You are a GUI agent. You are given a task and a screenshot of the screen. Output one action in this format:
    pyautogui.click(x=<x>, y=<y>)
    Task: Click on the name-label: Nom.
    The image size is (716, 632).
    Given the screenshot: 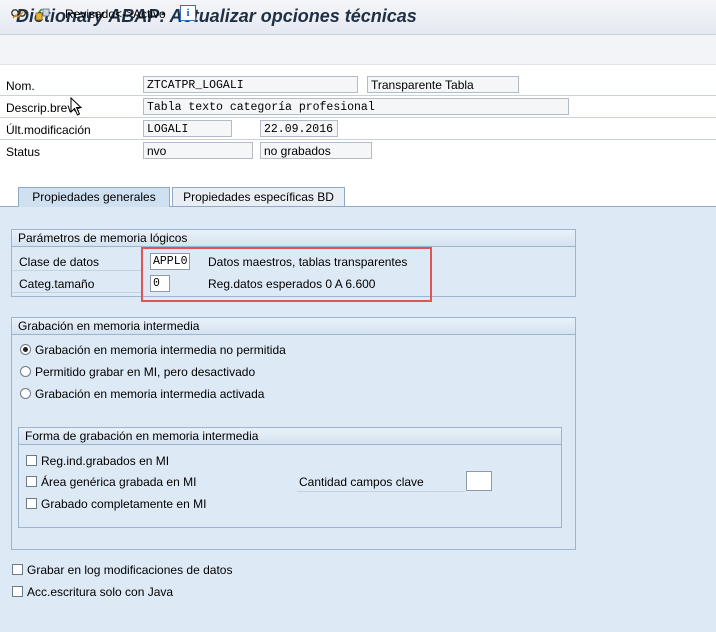 What is the action you would take?
    pyautogui.click(x=20, y=86)
    